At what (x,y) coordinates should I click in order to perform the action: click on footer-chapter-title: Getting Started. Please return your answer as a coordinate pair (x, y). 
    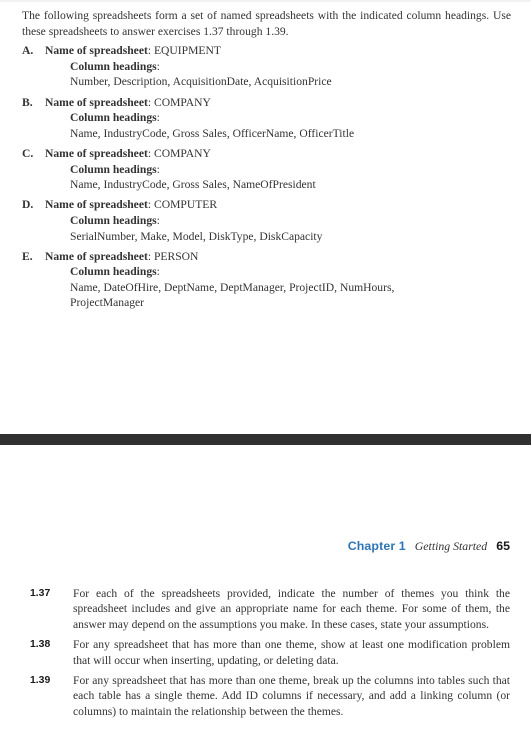
    Looking at the image, I should click on (451, 546).